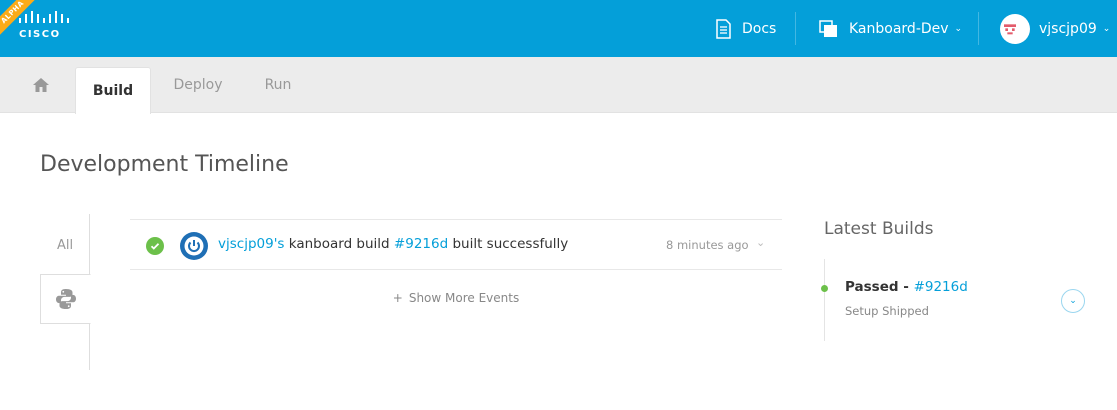 The width and height of the screenshot is (1117, 410). What do you see at coordinates (464, 298) in the screenshot?
I see `show-more-label: Show More Events` at bounding box center [464, 298].